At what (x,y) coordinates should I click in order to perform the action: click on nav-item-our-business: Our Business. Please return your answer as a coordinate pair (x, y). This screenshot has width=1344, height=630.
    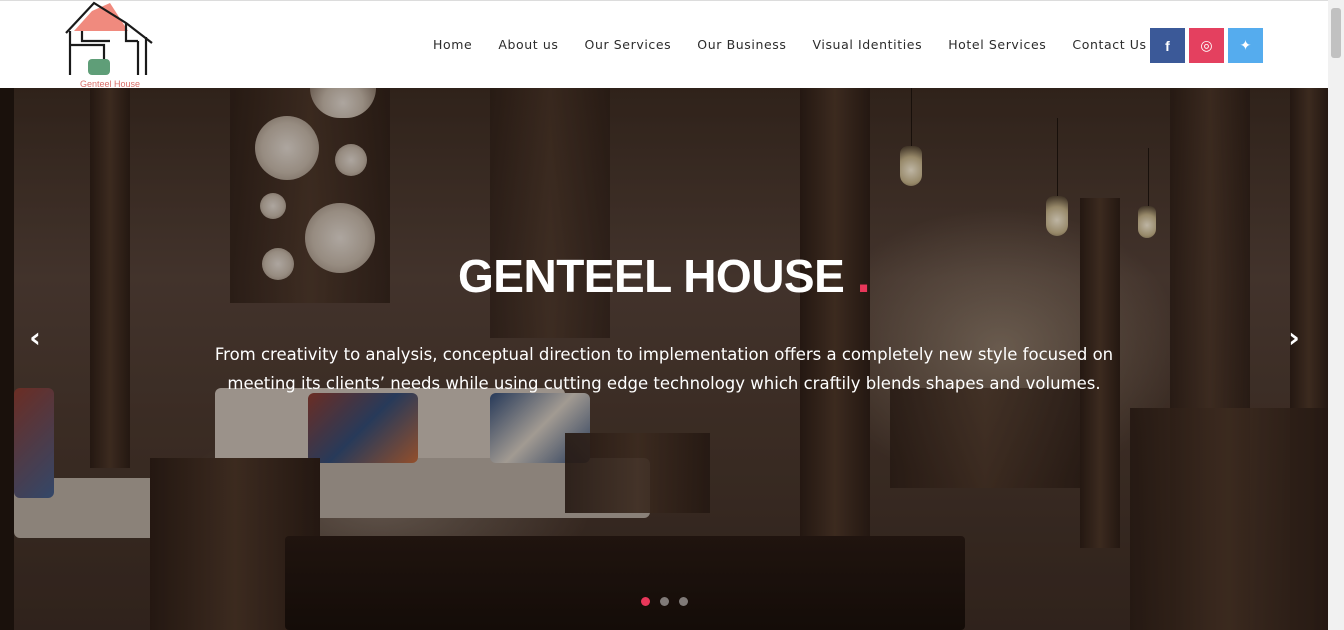
    Looking at the image, I should click on (741, 44).